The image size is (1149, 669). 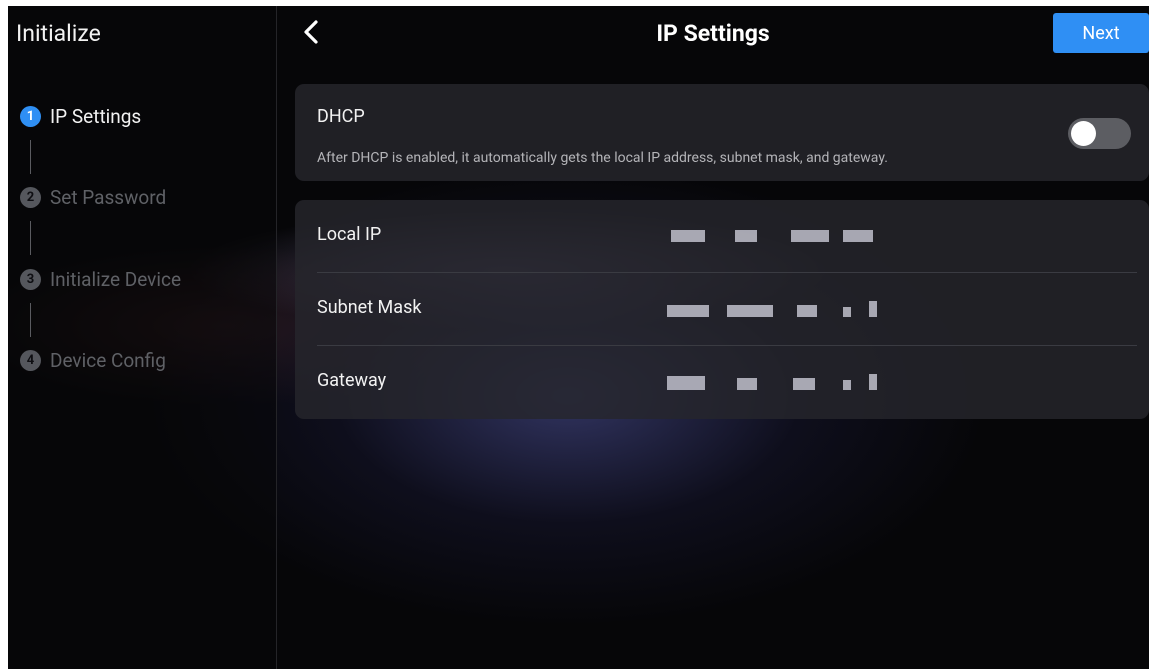 What do you see at coordinates (108, 360) in the screenshot?
I see `step-label: Device Config` at bounding box center [108, 360].